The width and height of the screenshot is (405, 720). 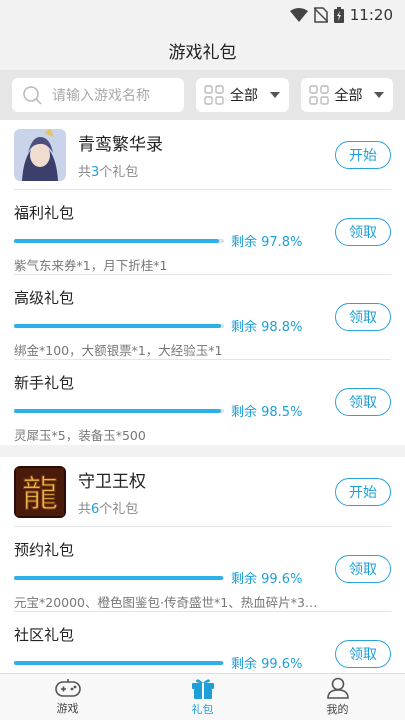 I want to click on gift-name: 新手礼包, so click(x=44, y=383).